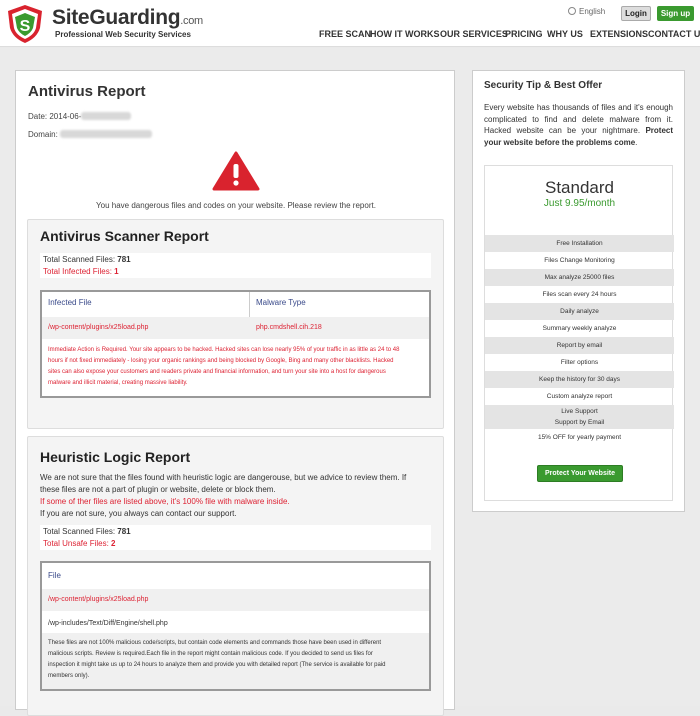  I want to click on feature-item: Keep the history for 30 days, so click(579, 379).